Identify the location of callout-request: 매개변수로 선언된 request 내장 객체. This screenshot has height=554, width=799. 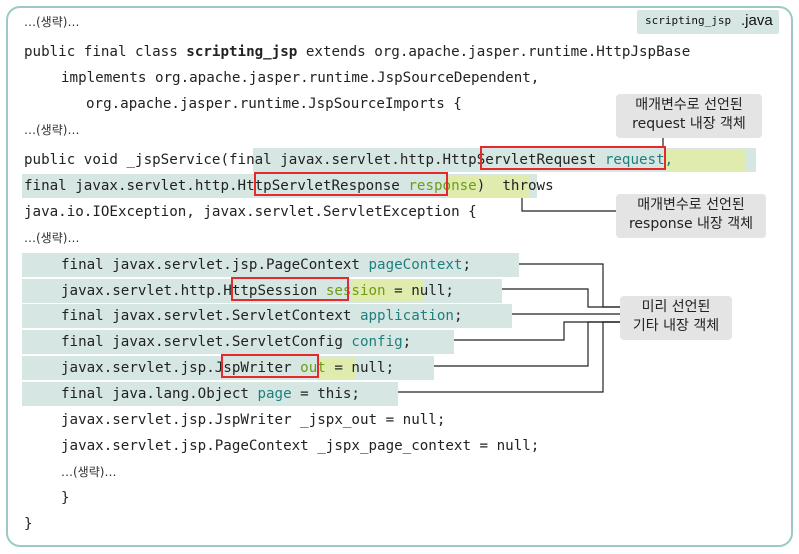
(689, 116).